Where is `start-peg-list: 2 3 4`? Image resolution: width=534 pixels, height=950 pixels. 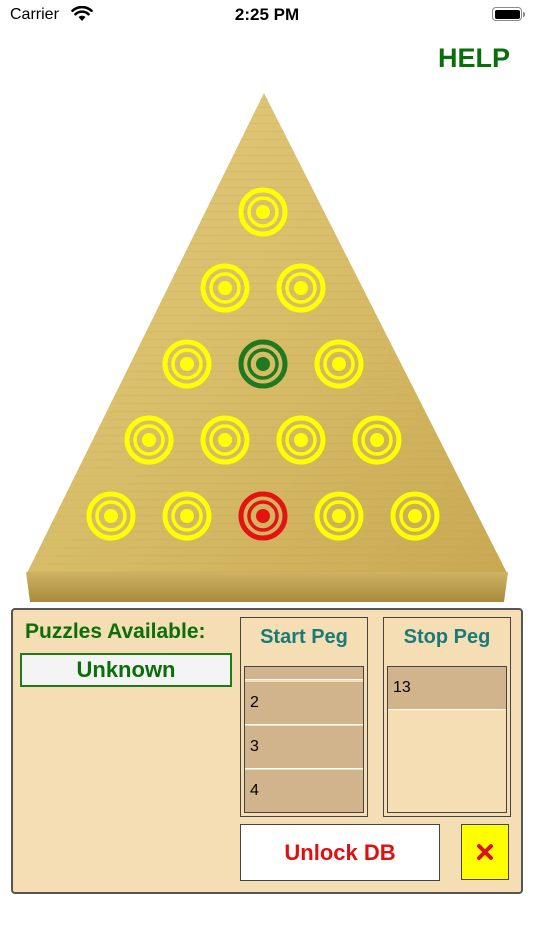 start-peg-list: 2 3 4 is located at coordinates (304, 739).